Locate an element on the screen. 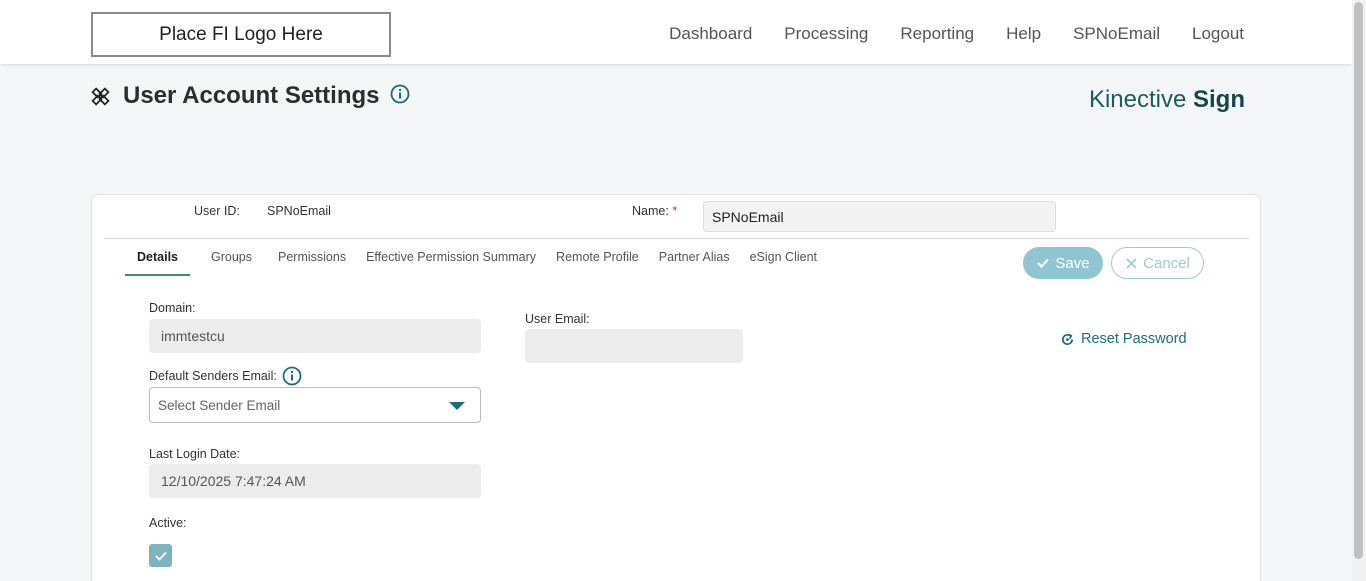 The width and height of the screenshot is (1366, 581). close-icon is located at coordinates (1131, 263).